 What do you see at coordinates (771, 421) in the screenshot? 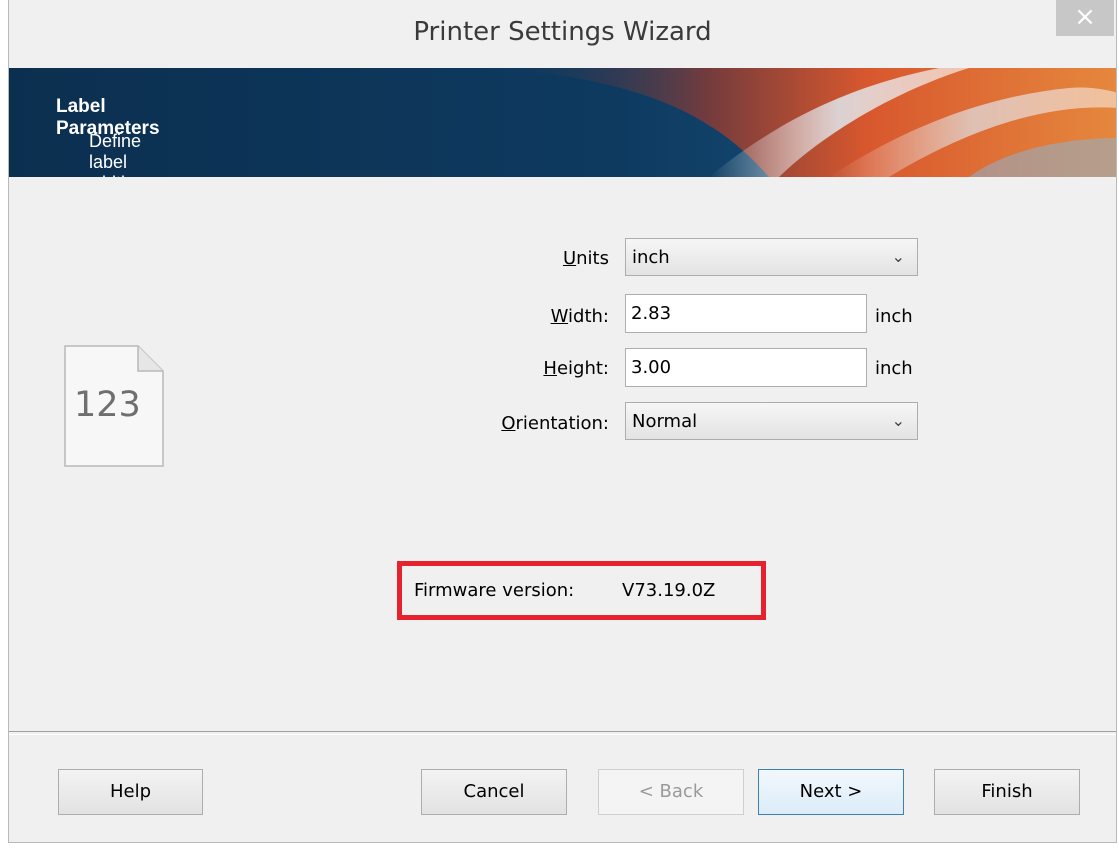
I see `orientation-select: Normal ⌄` at bounding box center [771, 421].